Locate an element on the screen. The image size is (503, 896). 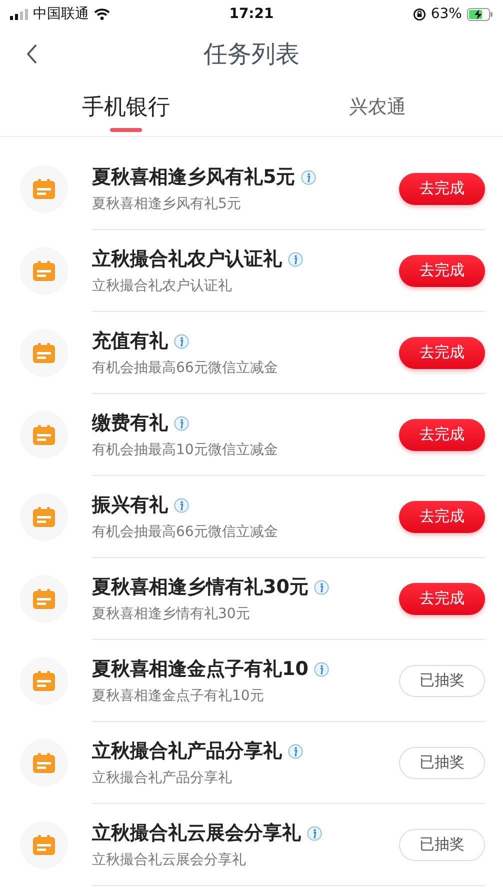
task-title: 夏秋喜相逢金点子有礼10 is located at coordinates (200, 669).